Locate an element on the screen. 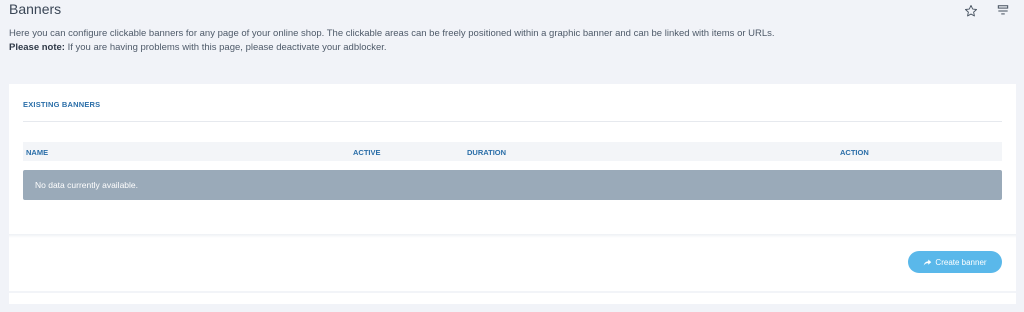 The height and width of the screenshot is (312, 1024). table-header: NAME ACTIVE DURATION ACTION is located at coordinates (512, 151).